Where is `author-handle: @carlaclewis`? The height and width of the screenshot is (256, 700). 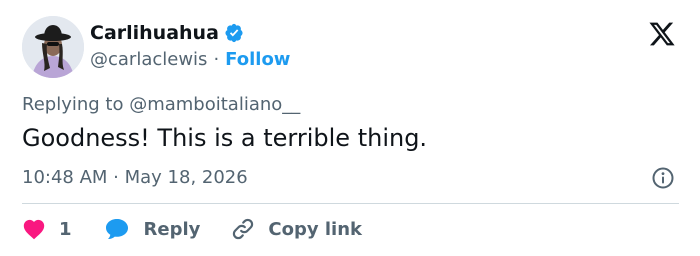
author-handle: @carlaclewis is located at coordinates (148, 59).